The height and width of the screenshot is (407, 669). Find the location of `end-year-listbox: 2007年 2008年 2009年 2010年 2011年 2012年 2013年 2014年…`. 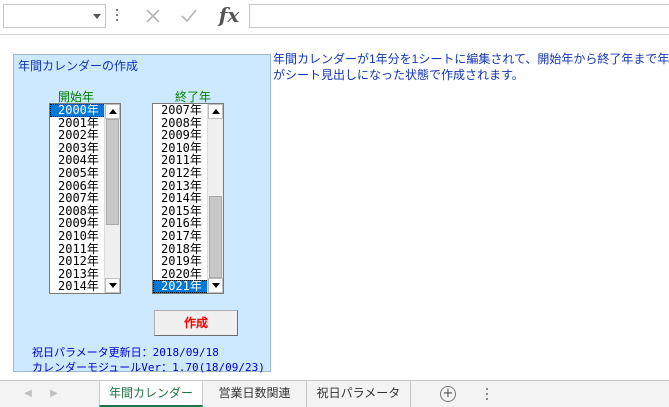

end-year-listbox: 2007年 2008年 2009年 2010年 2011年 2012年 2013年 2014年… is located at coordinates (188, 198).